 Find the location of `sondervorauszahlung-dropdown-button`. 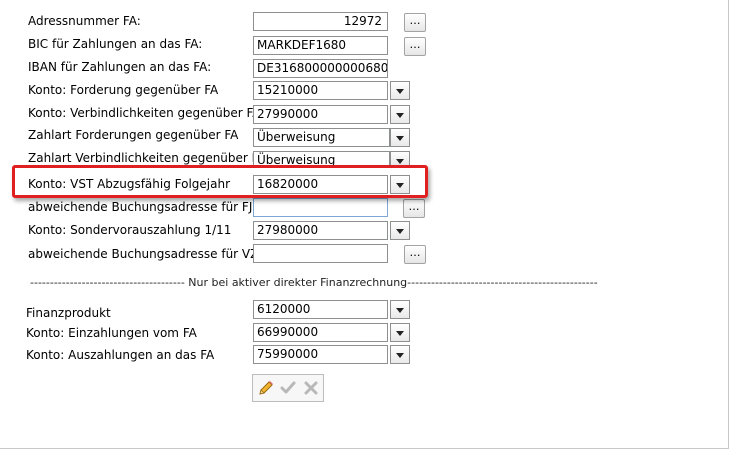

sondervorauszahlung-dropdown-button is located at coordinates (400, 230).